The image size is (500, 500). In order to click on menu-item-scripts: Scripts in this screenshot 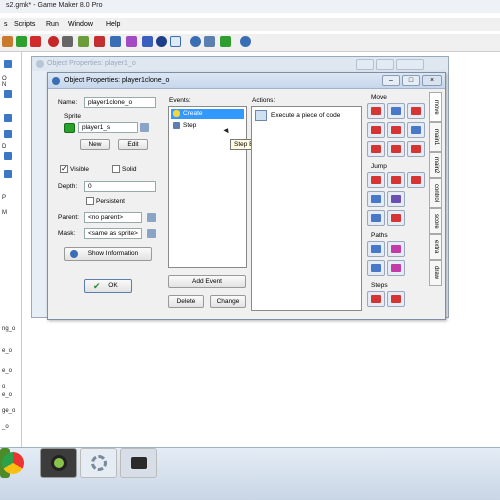, I will do `click(24, 24)`.